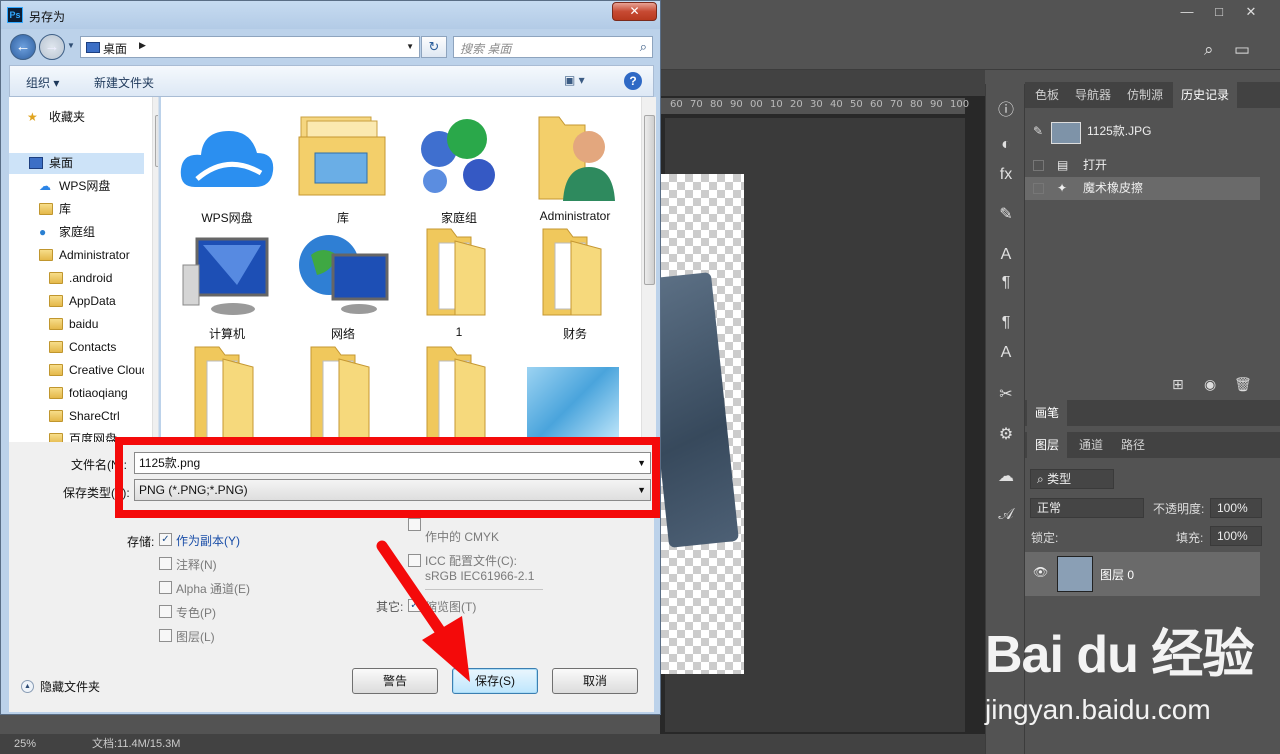  I want to click on file-tile-homegroup: 家庭组, so click(459, 165).